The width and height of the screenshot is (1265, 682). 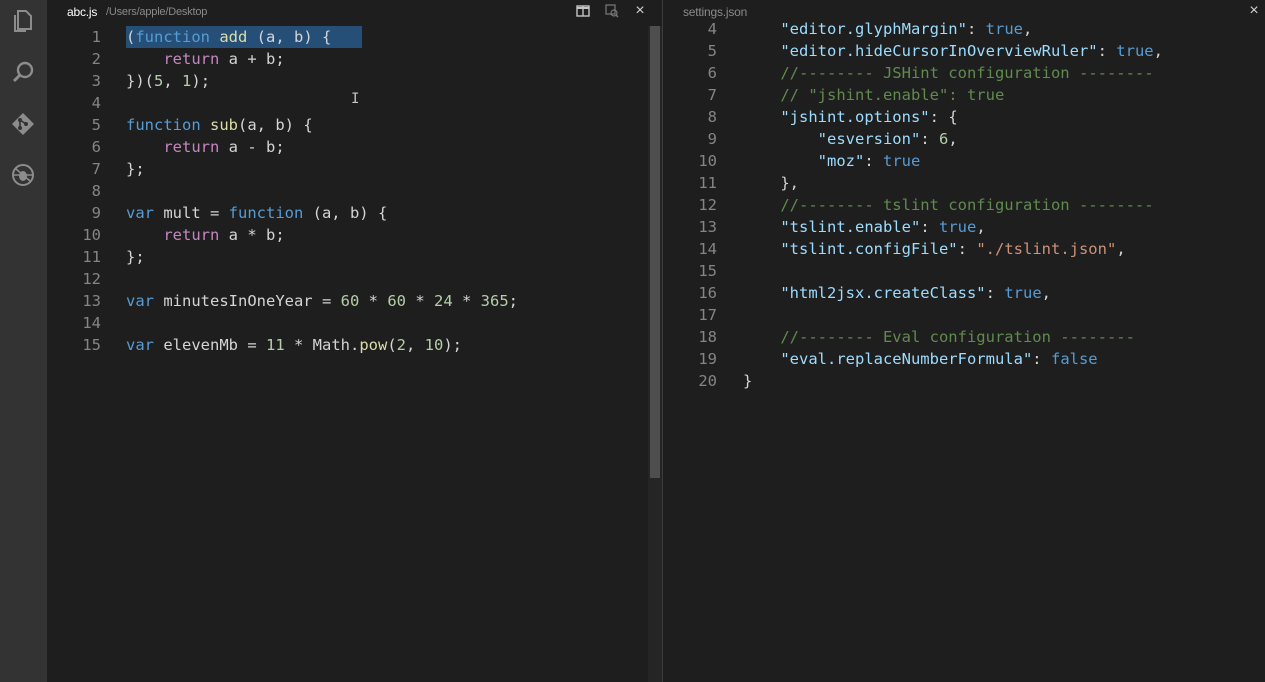 I want to click on debug-icon, so click(x=23, y=175).